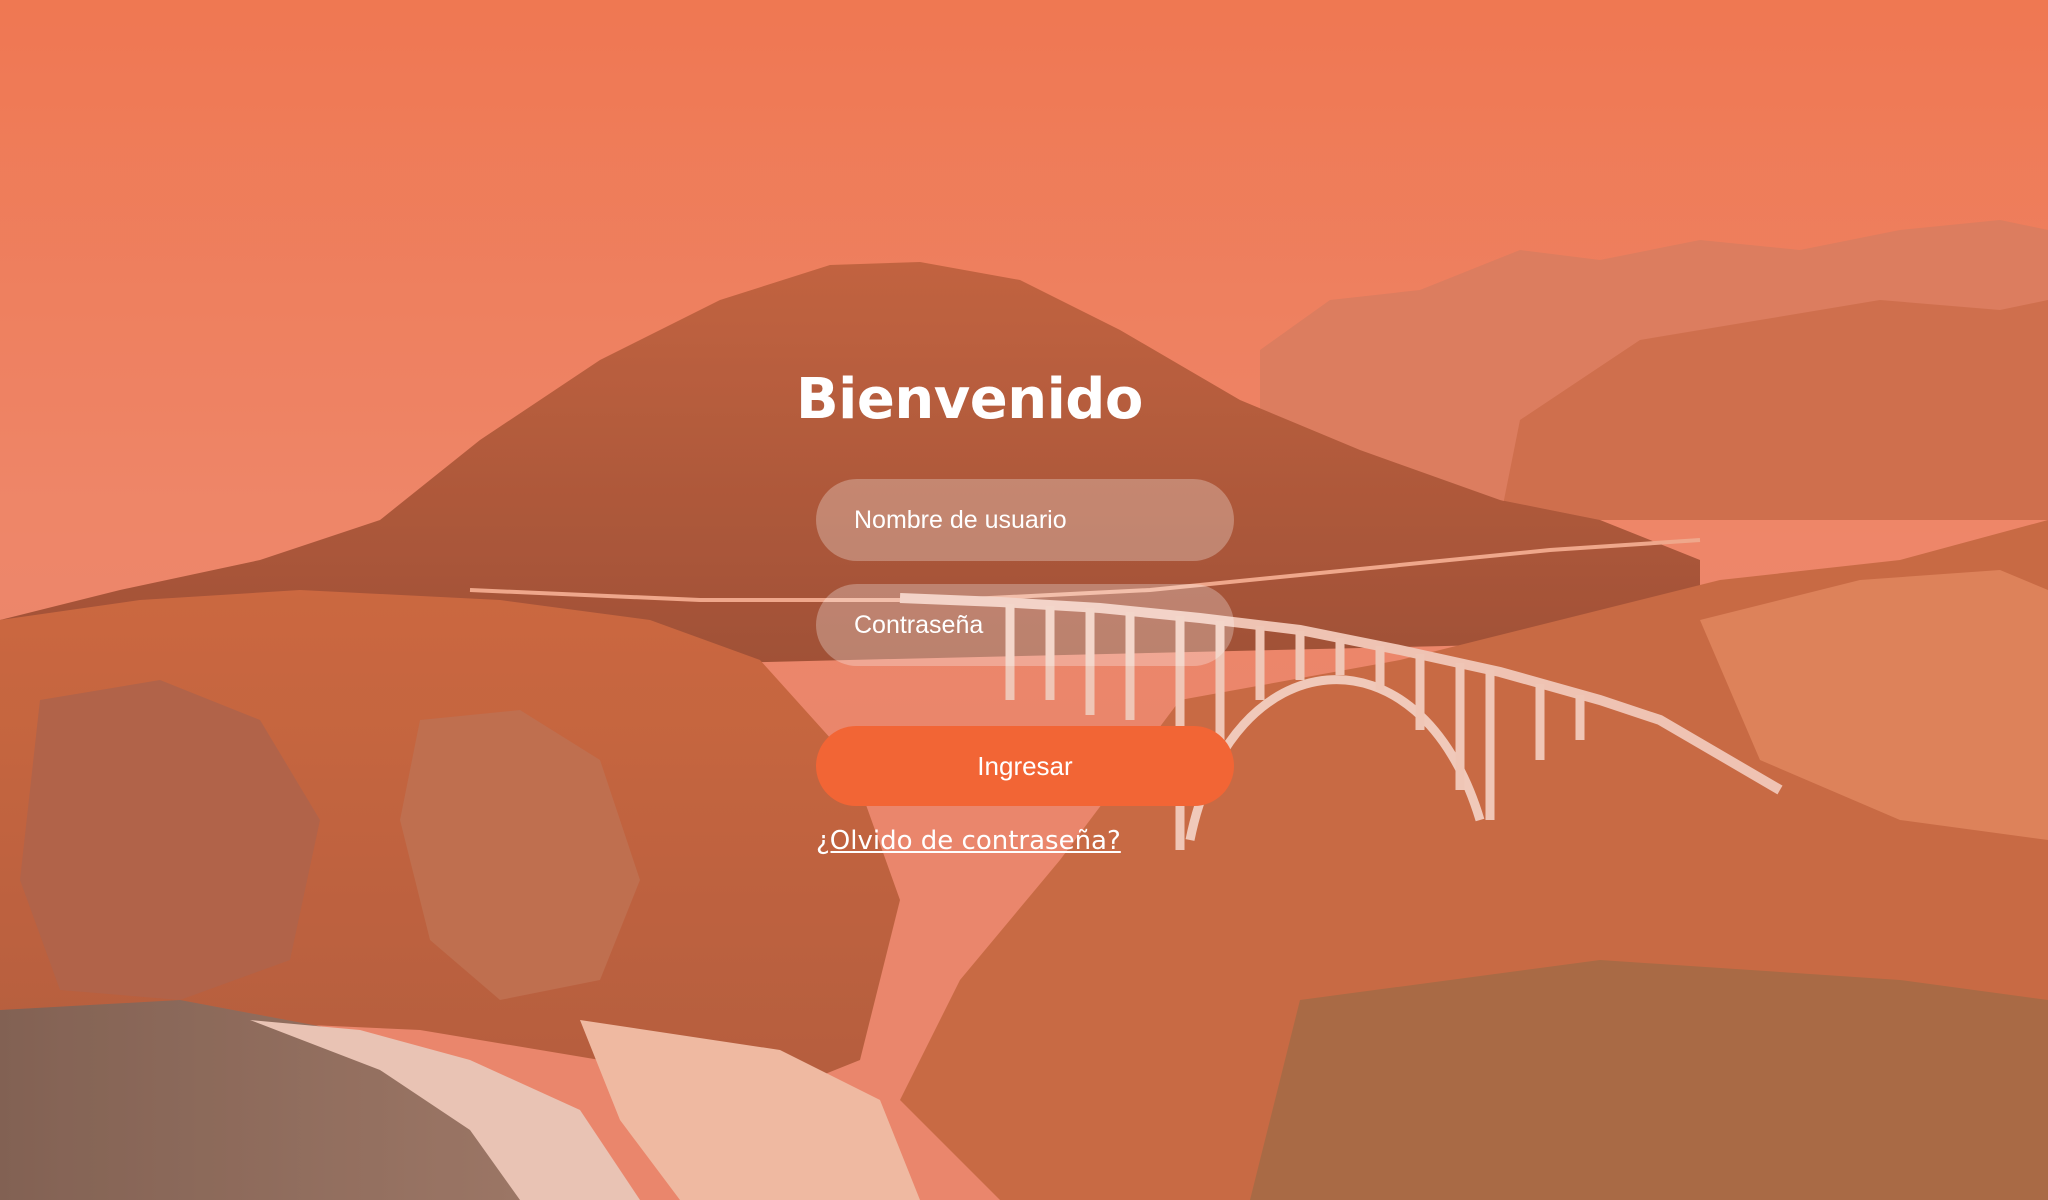 This screenshot has height=1200, width=2048. What do you see at coordinates (1025, 766) in the screenshot?
I see `login-button: Ingresar` at bounding box center [1025, 766].